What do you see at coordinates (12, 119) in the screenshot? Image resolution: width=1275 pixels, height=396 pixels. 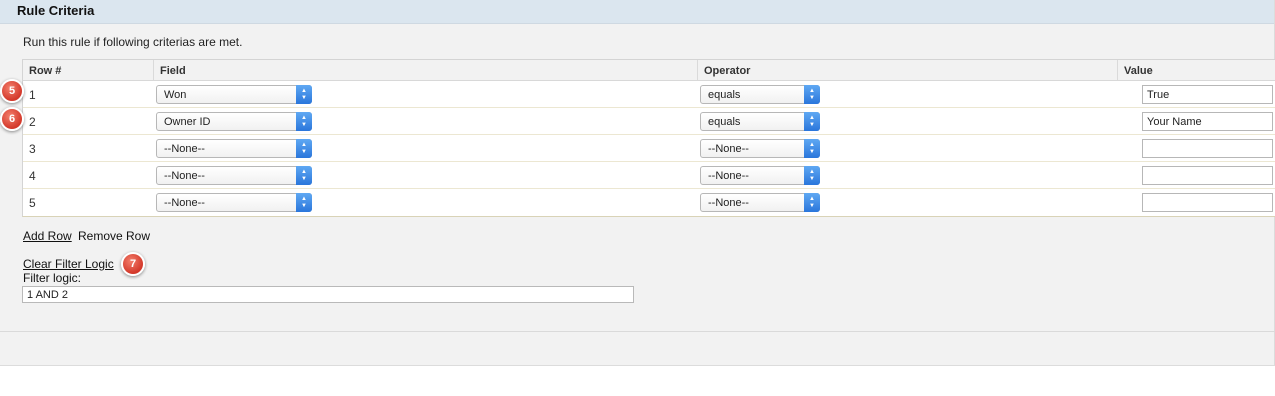 I see `callout-badge: 6` at bounding box center [12, 119].